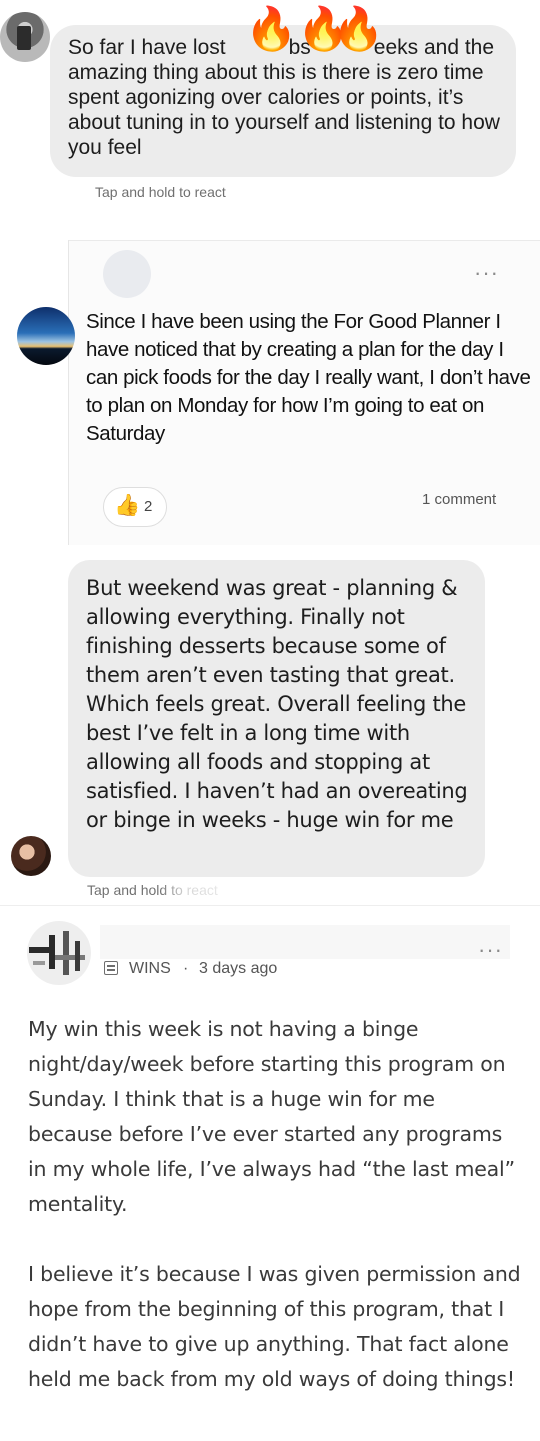 The height and width of the screenshot is (1441, 540). I want to click on like-reaction-button: 👍 2, so click(135, 507).